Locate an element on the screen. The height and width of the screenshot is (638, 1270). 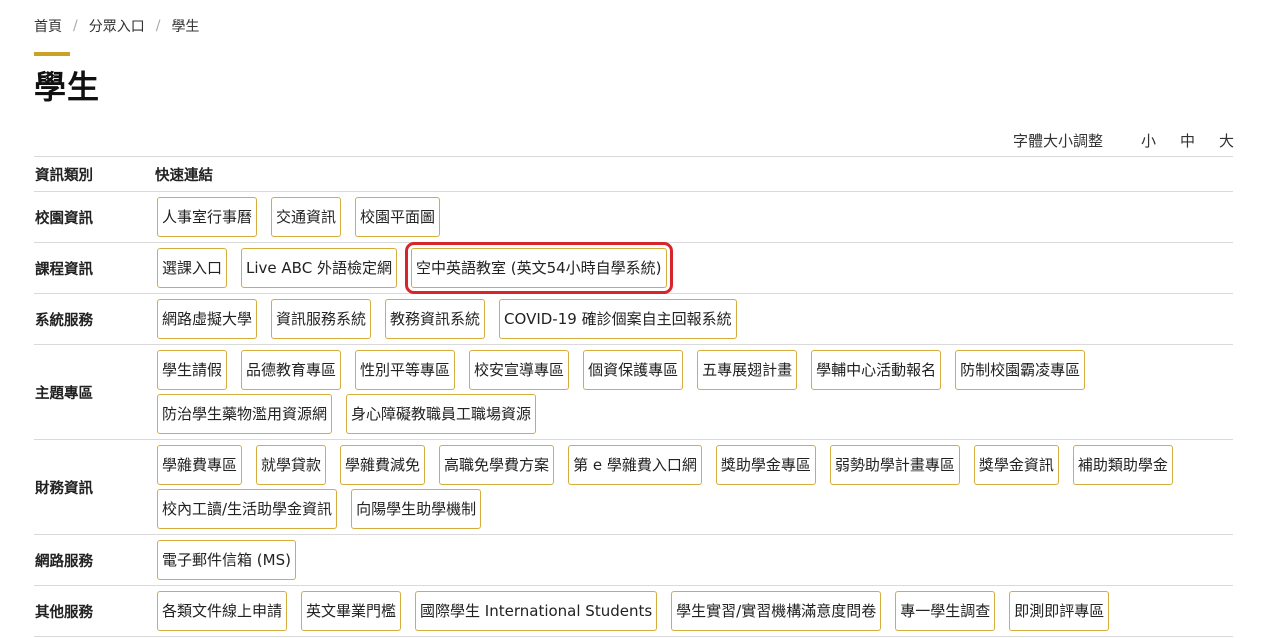
quick-link-button: 校內工讀/生活助學金資訊 is located at coordinates (247, 509).